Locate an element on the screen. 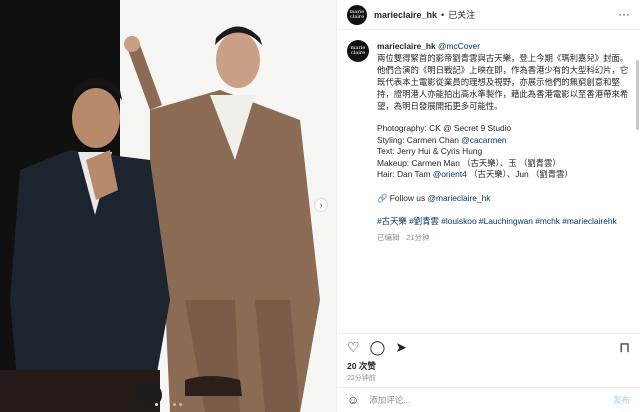 Image resolution: width=640 pixels, height=412 pixels. likes-count: 20 次赞 is located at coordinates (488, 366).